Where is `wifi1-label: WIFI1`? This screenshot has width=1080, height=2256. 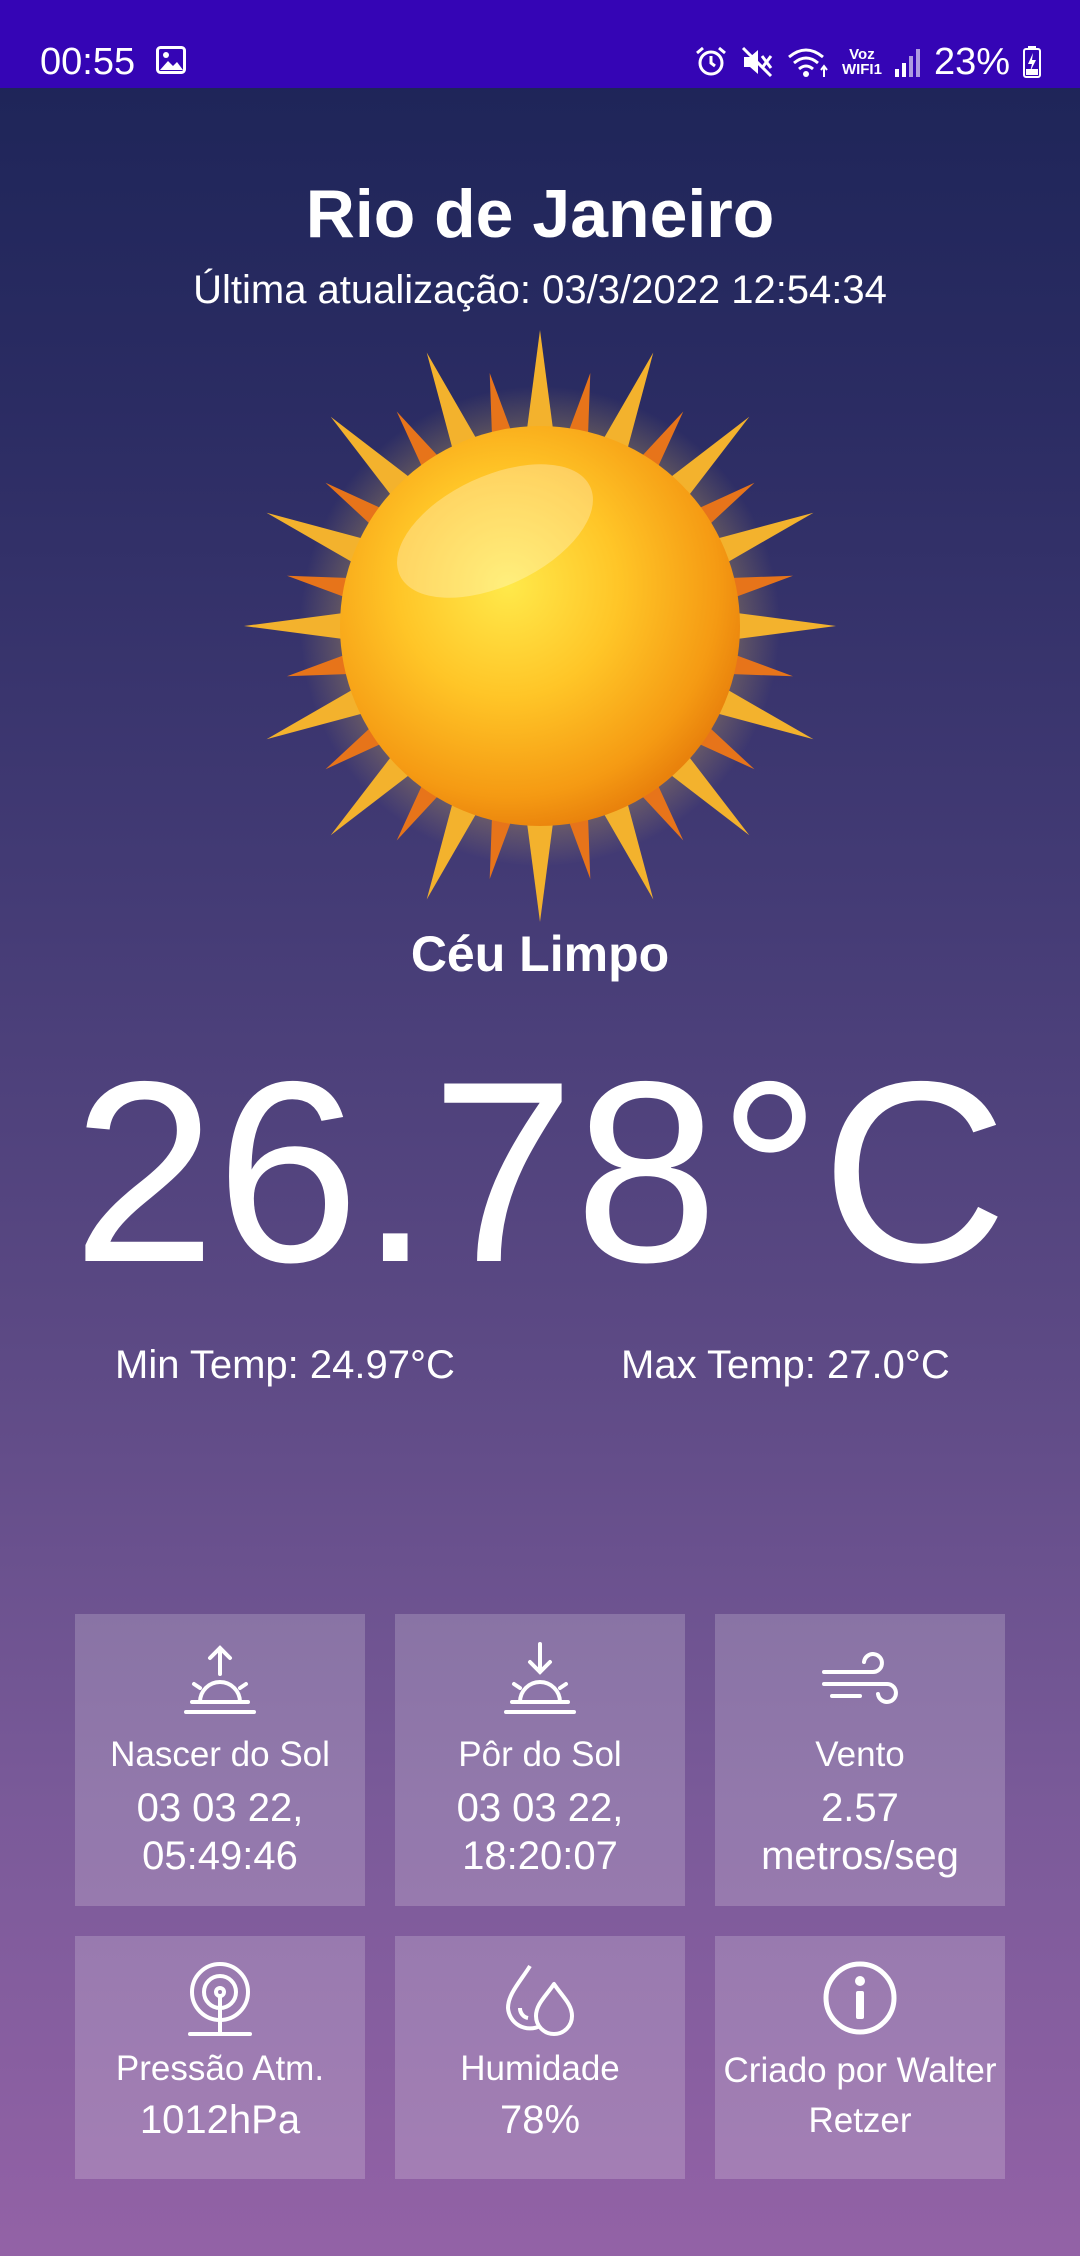
wifi1-label: WIFI1 is located at coordinates (861, 69).